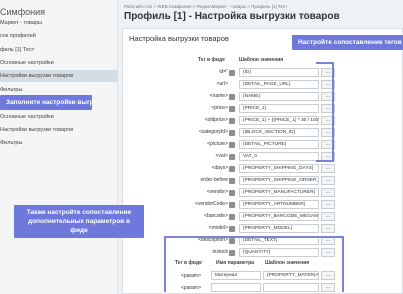  I want to click on template-input: {PROPERTY_SHIPPING_DAYS}, so click(279, 168).